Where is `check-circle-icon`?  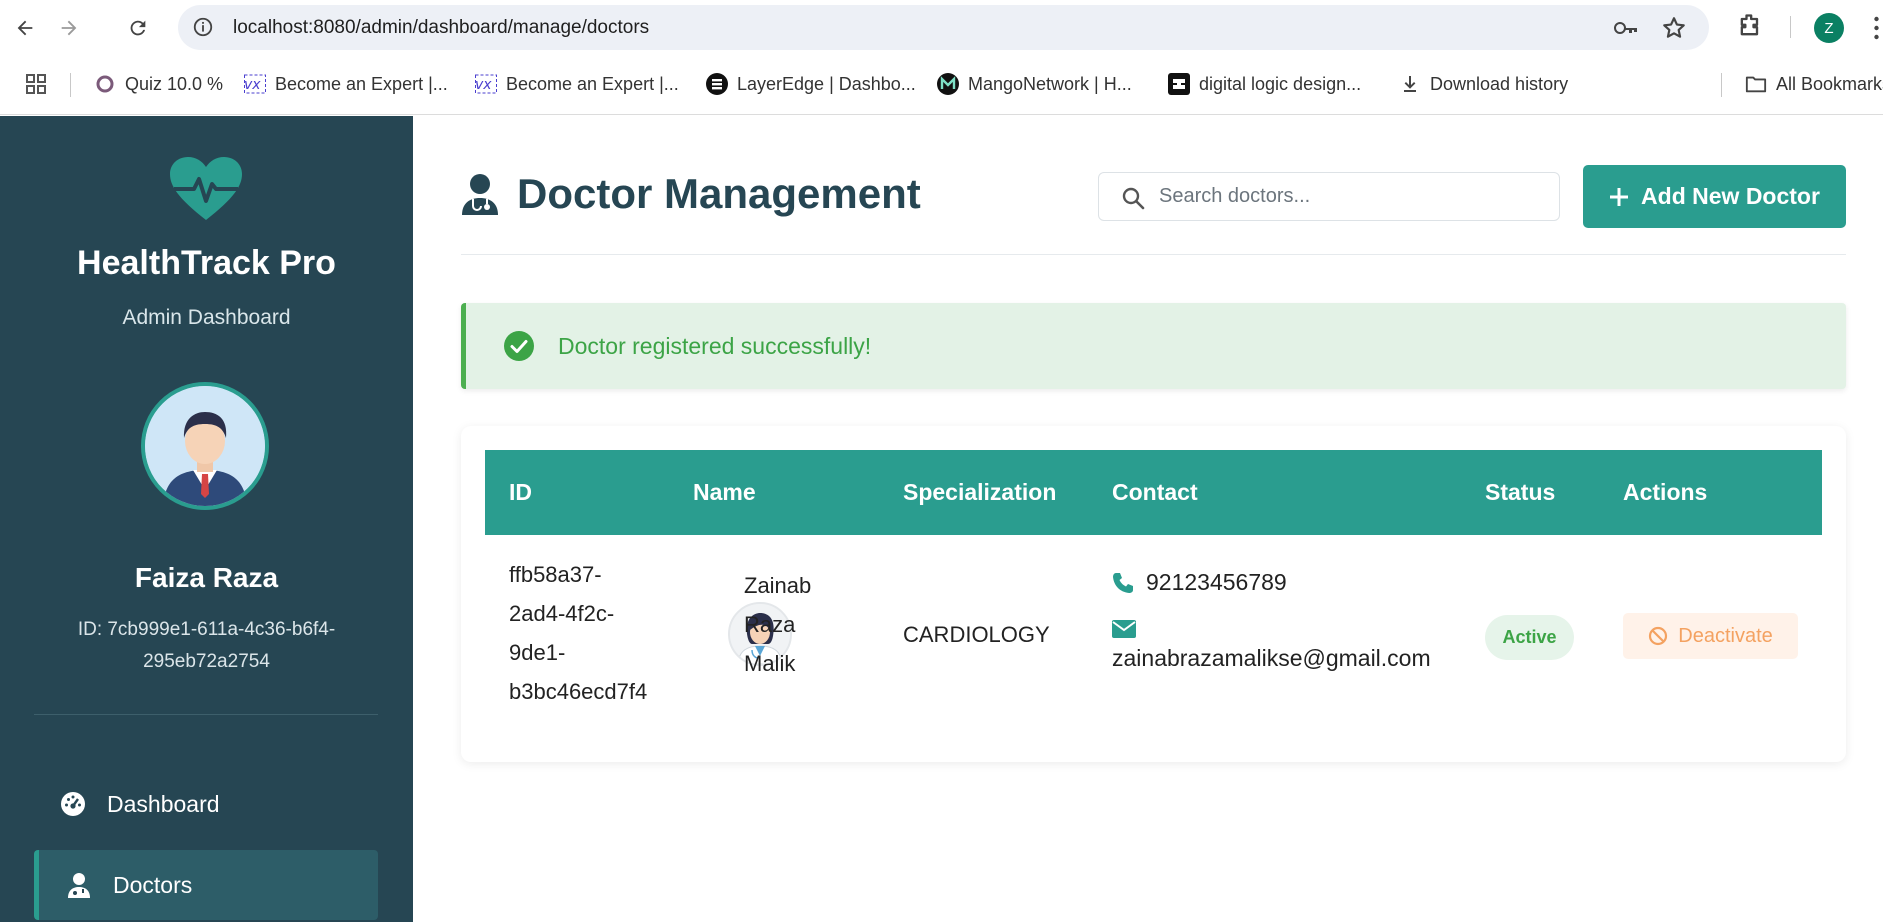 check-circle-icon is located at coordinates (519, 346).